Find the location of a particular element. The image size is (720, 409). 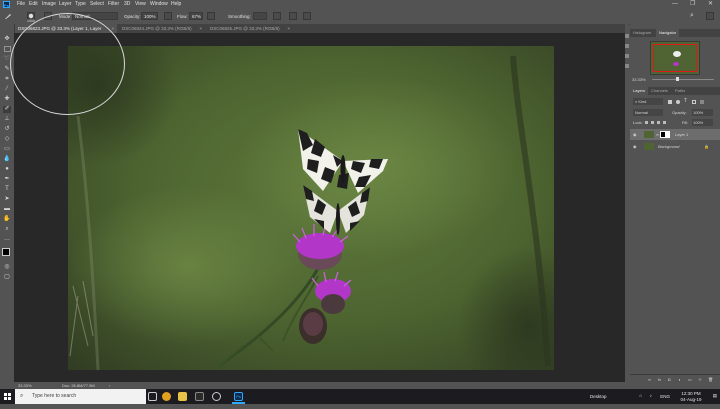

start-button is located at coordinates (7, 396).